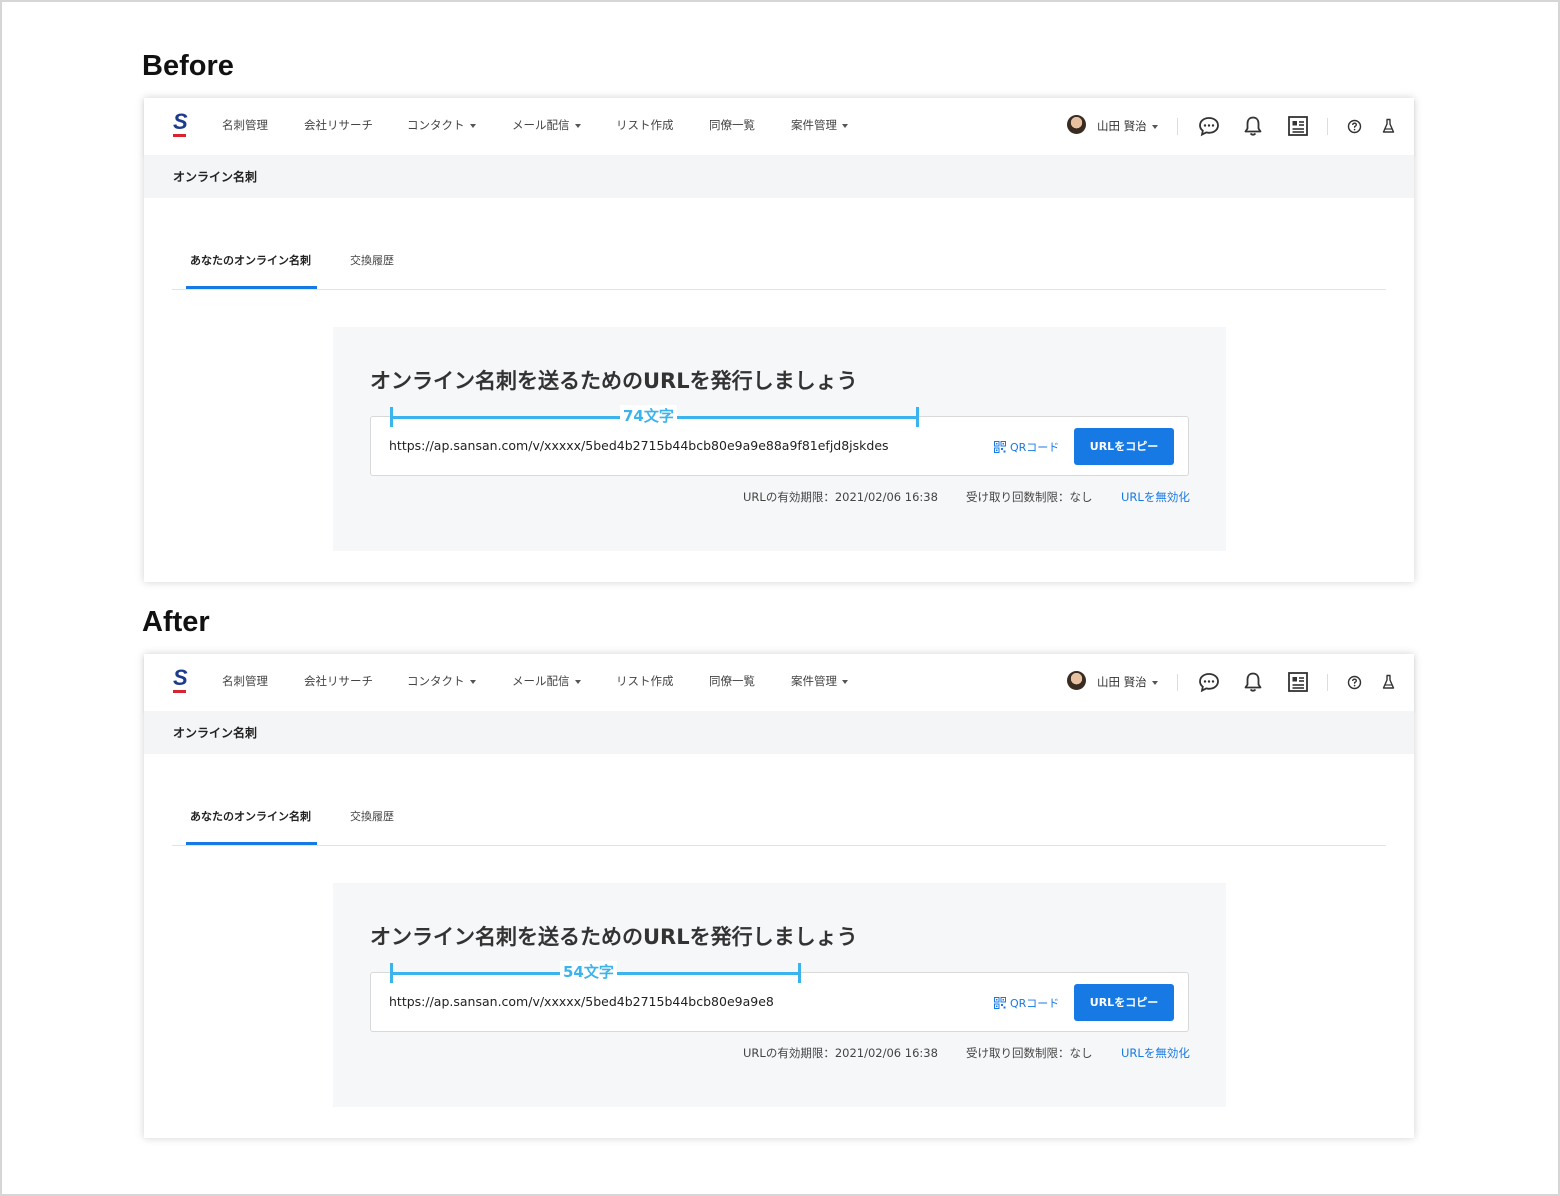  I want to click on character-count-label: 74文字, so click(648, 415).